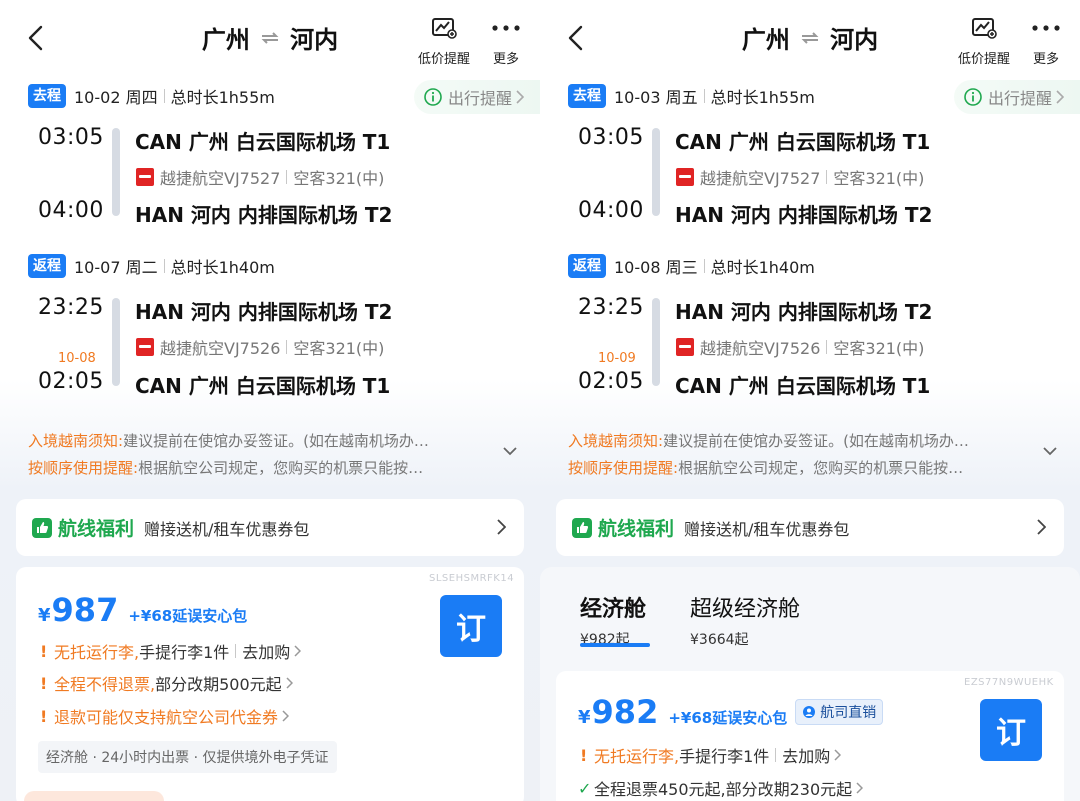 Image resolution: width=1080 pixels, height=801 pixels. Describe the element at coordinates (443, 59) in the screenshot. I see `price-alert-label: 低价提醒` at that location.